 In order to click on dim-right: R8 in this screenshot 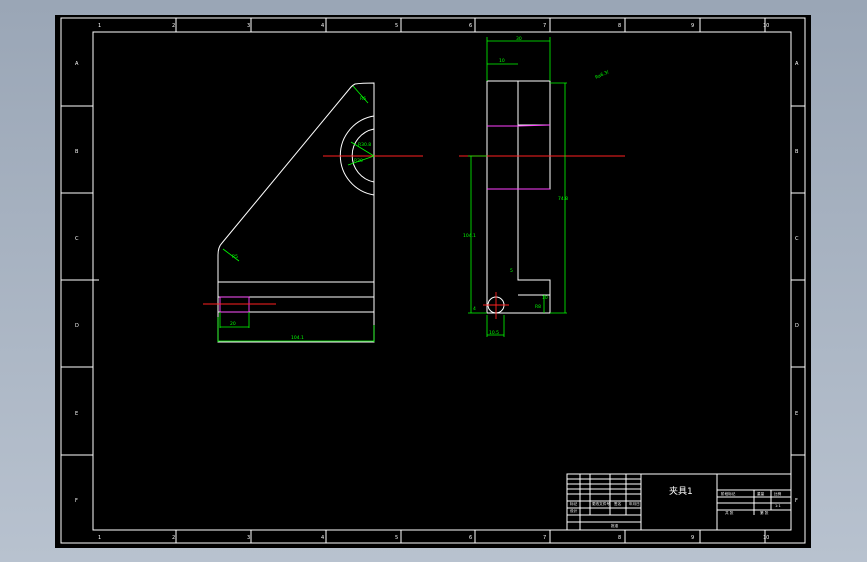, I will do `click(538, 307)`.